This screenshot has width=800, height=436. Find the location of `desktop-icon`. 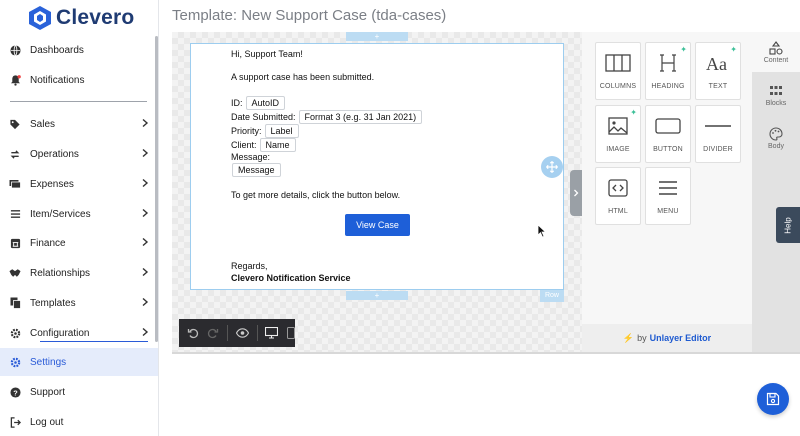

desktop-icon is located at coordinates (272, 333).